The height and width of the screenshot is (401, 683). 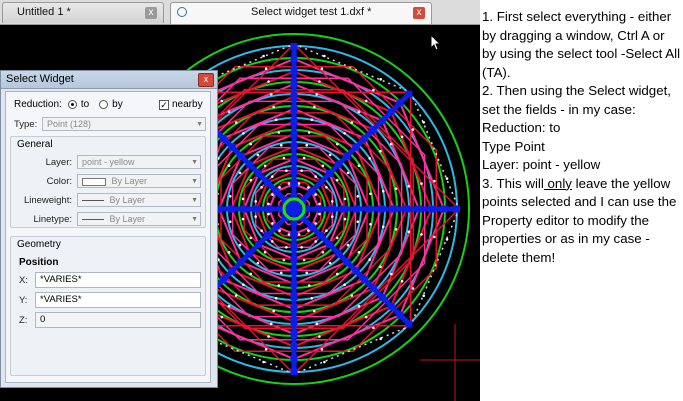 What do you see at coordinates (40, 79) in the screenshot?
I see `panel-title: Select Widget` at bounding box center [40, 79].